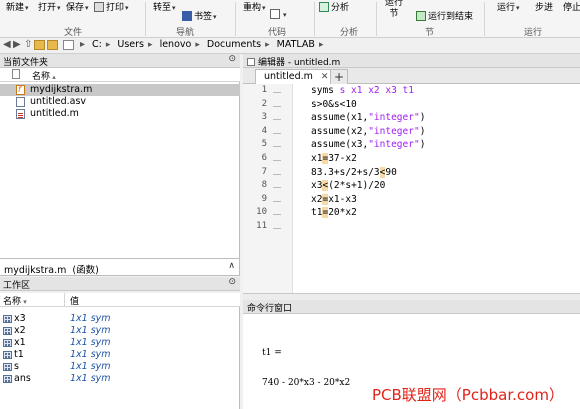 This screenshot has height=409, width=580. I want to click on tab-untitled: untitled.m ✕, so click(296, 76).